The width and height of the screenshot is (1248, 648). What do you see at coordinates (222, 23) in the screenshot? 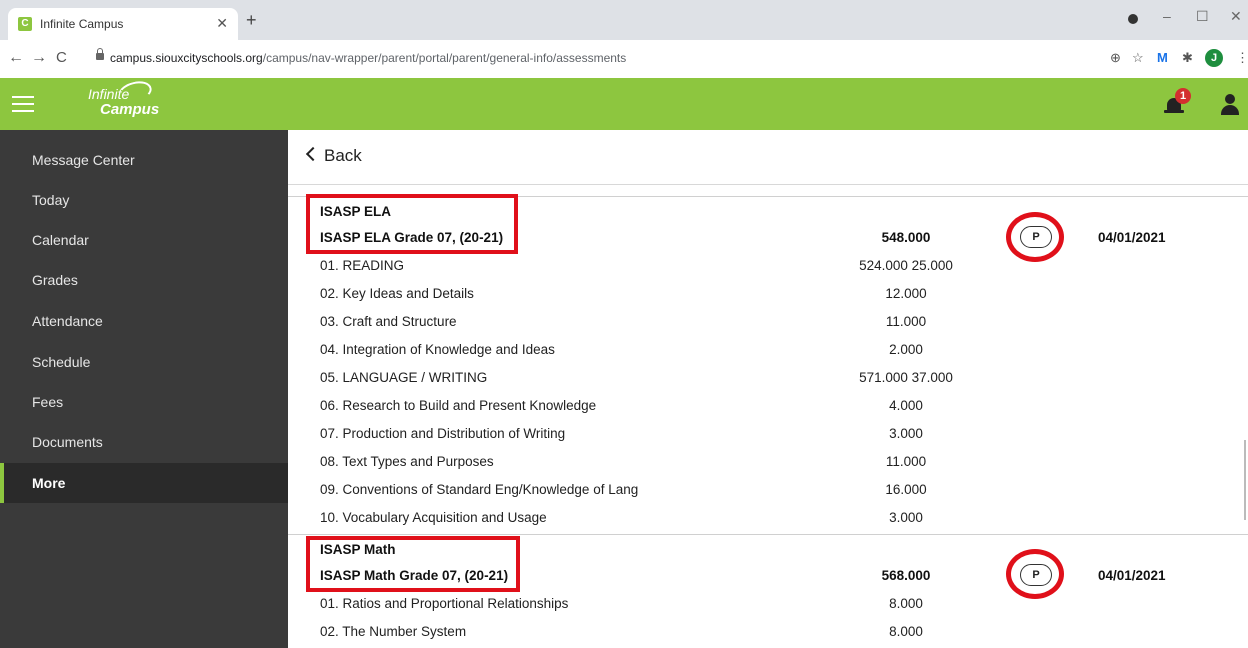
I see `tab-close-icon: ✕` at bounding box center [222, 23].